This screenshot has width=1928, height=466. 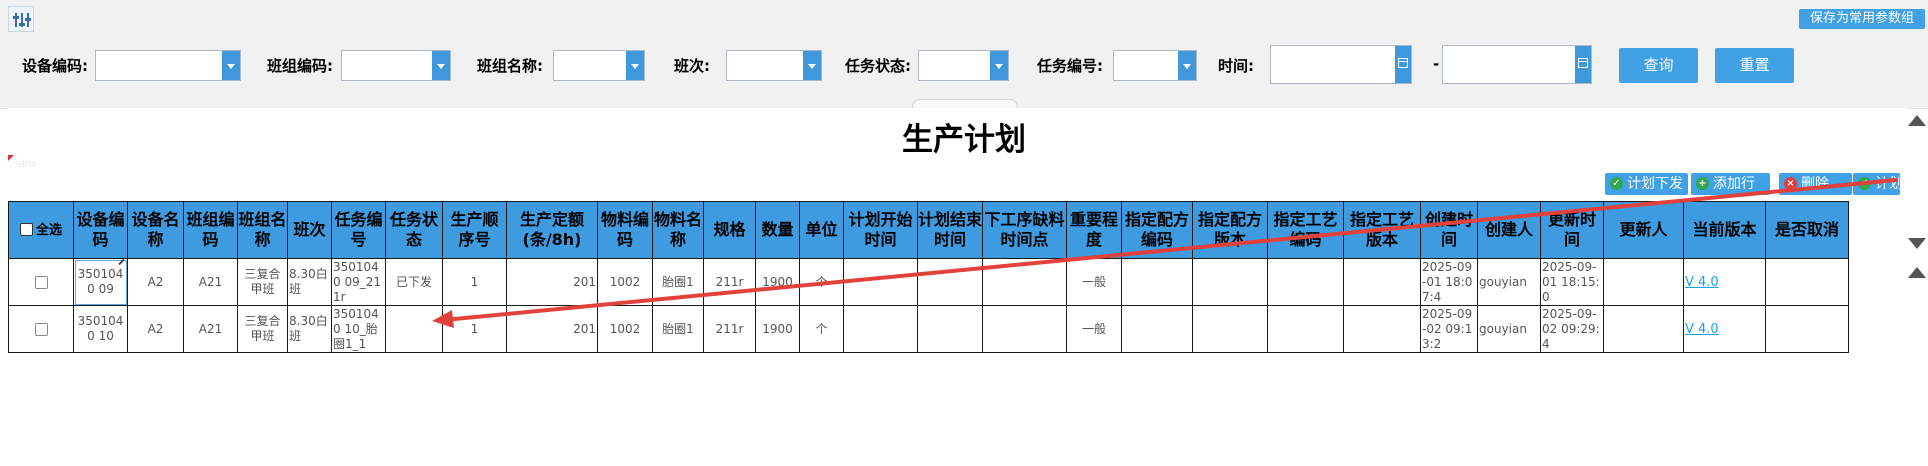 What do you see at coordinates (1724, 329) in the screenshot?
I see `table-cell: V 4.0` at bounding box center [1724, 329].